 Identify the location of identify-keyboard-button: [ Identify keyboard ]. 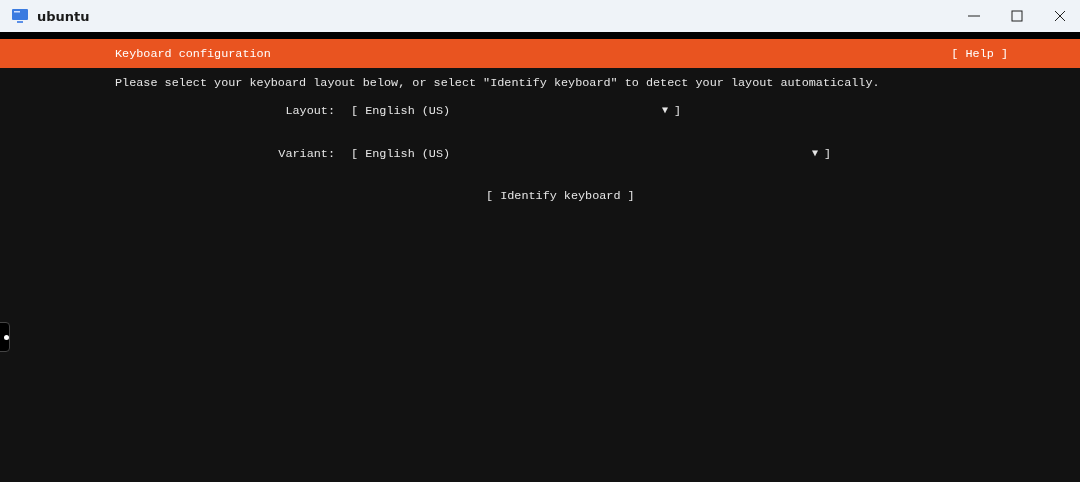
(560, 196).